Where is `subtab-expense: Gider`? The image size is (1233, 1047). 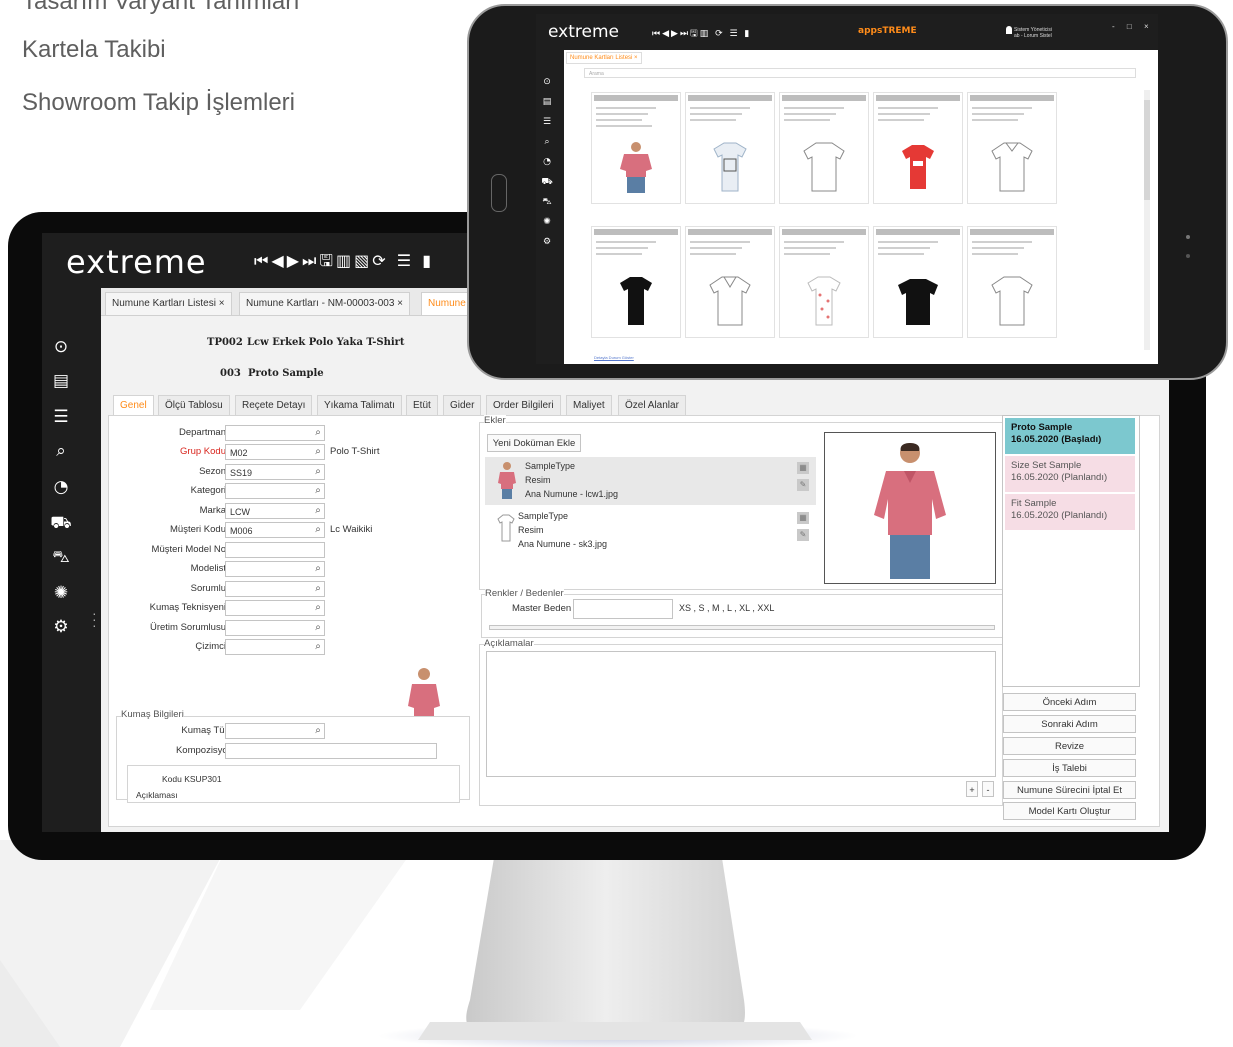 subtab-expense: Gider is located at coordinates (462, 406).